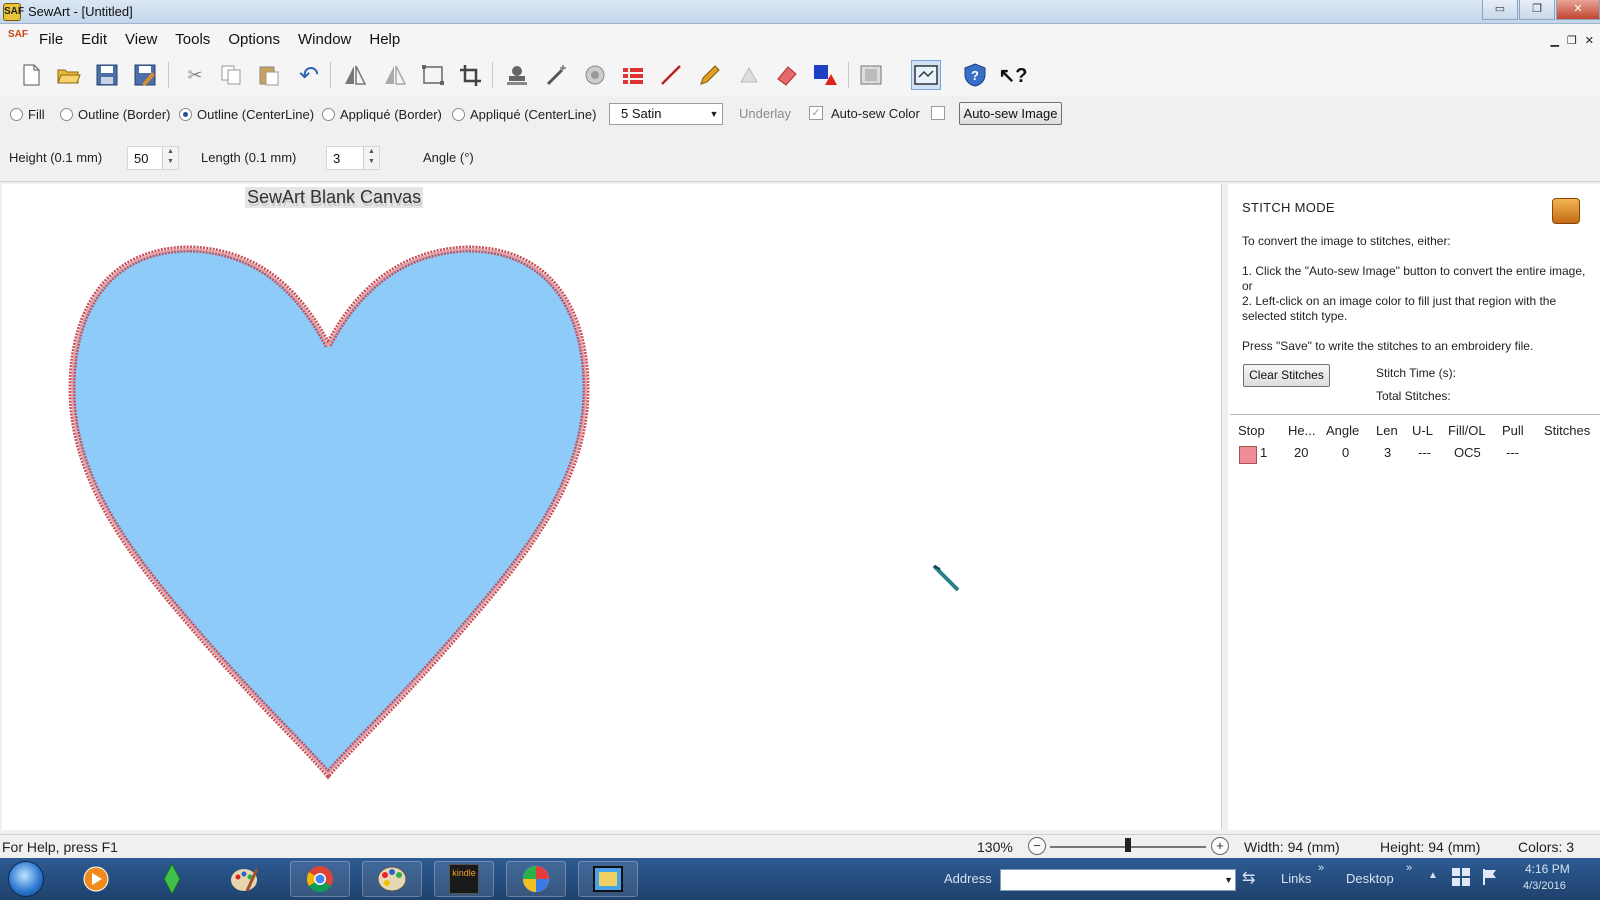 The image size is (1600, 900). Describe the element at coordinates (69, 75) in the screenshot. I see `open-icon` at that location.